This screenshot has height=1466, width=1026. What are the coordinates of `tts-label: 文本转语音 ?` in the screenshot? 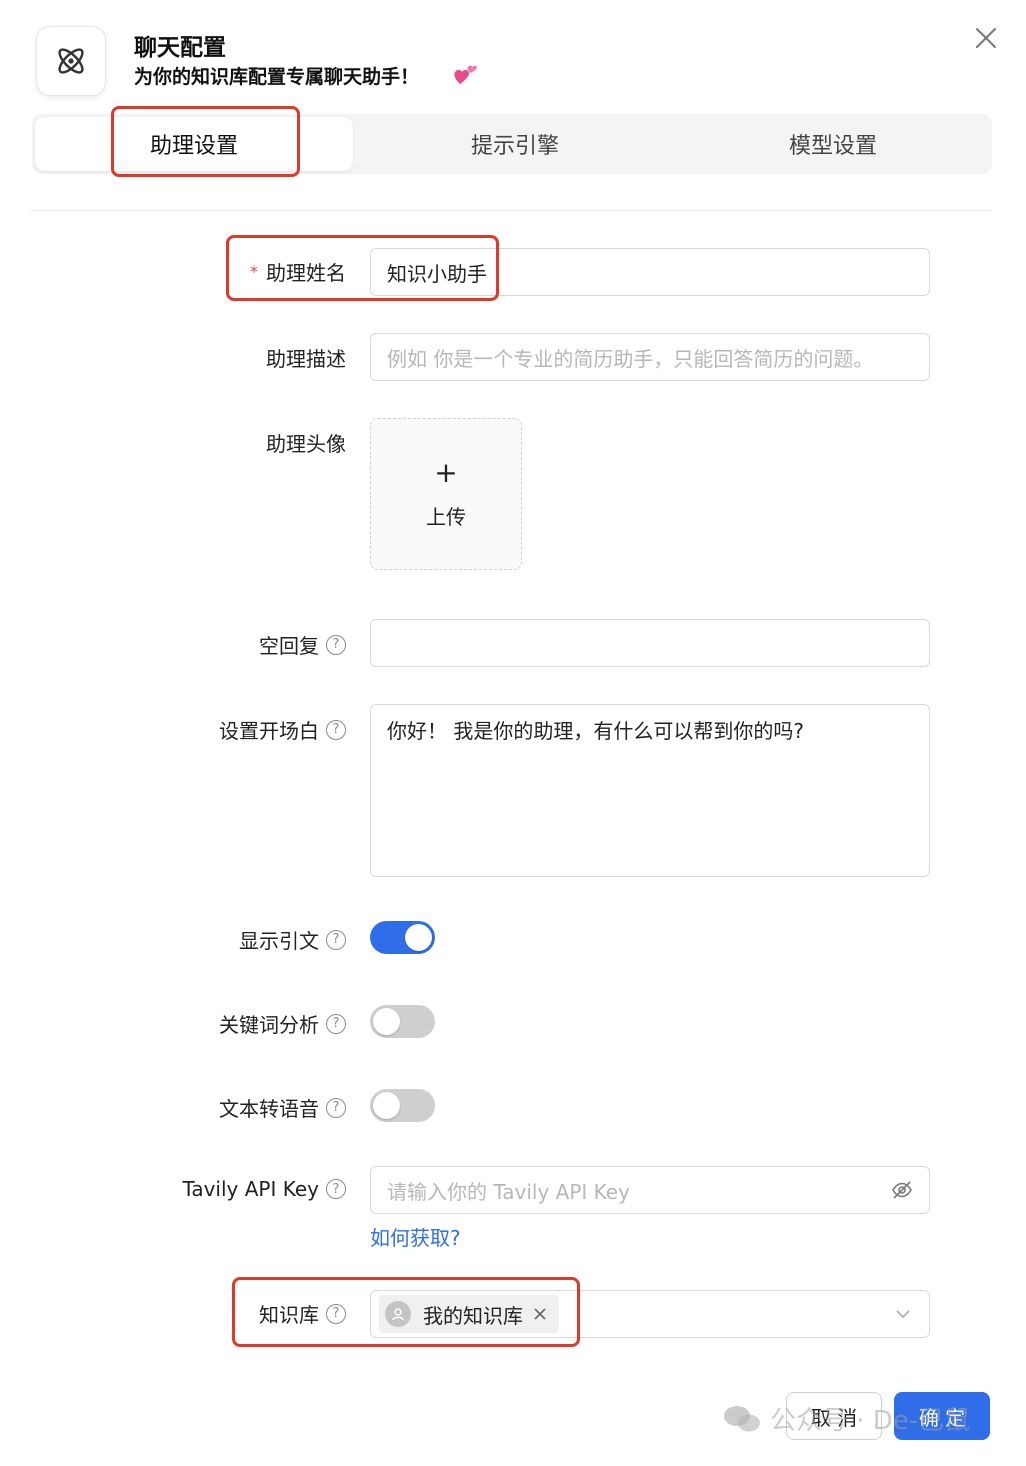 It's located at (282, 1107).